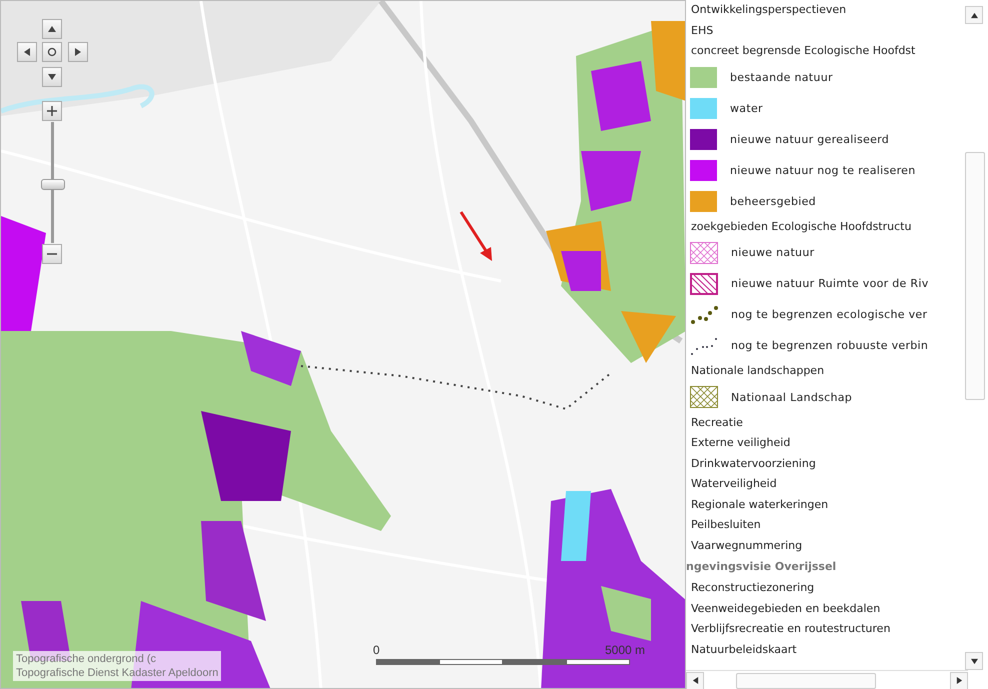  I want to click on legend-label: nieuwe natuur Ruimte voor de Riv, so click(830, 283).